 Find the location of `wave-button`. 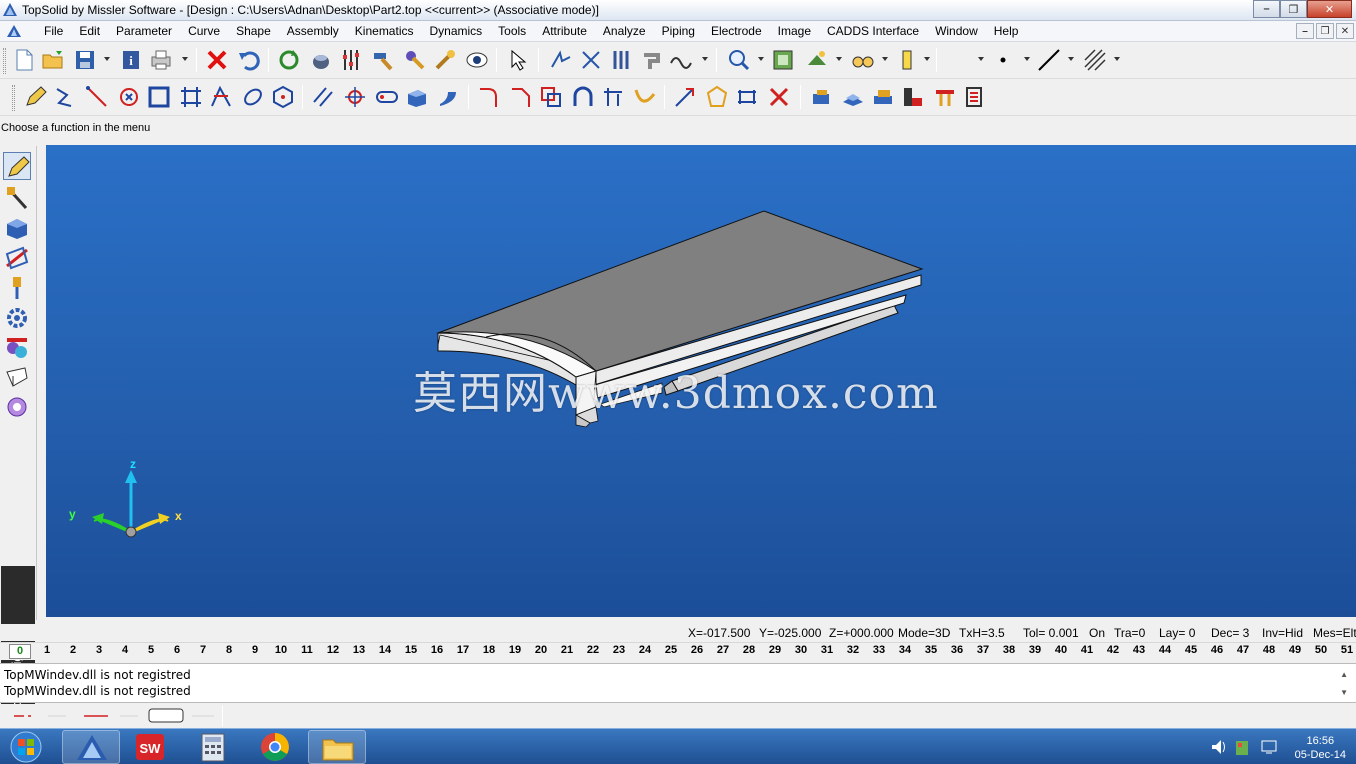

wave-button is located at coordinates (681, 60).